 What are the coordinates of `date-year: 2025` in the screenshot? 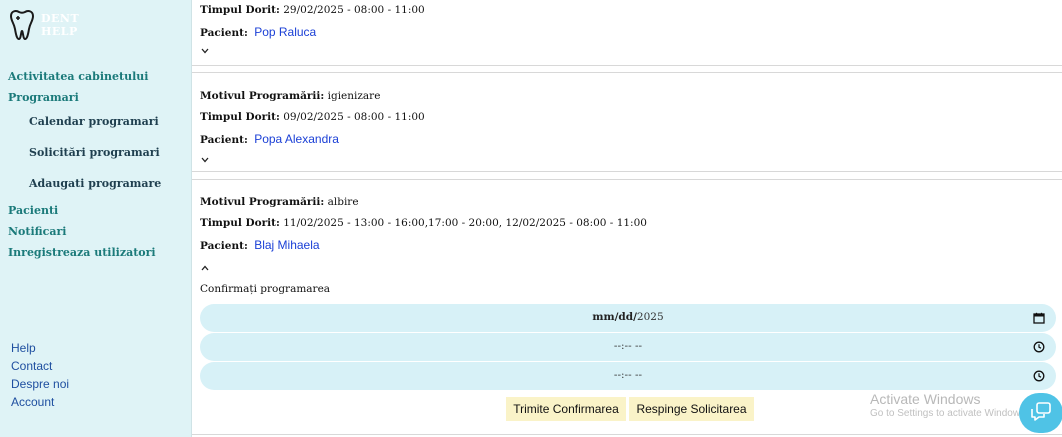 It's located at (650, 317).